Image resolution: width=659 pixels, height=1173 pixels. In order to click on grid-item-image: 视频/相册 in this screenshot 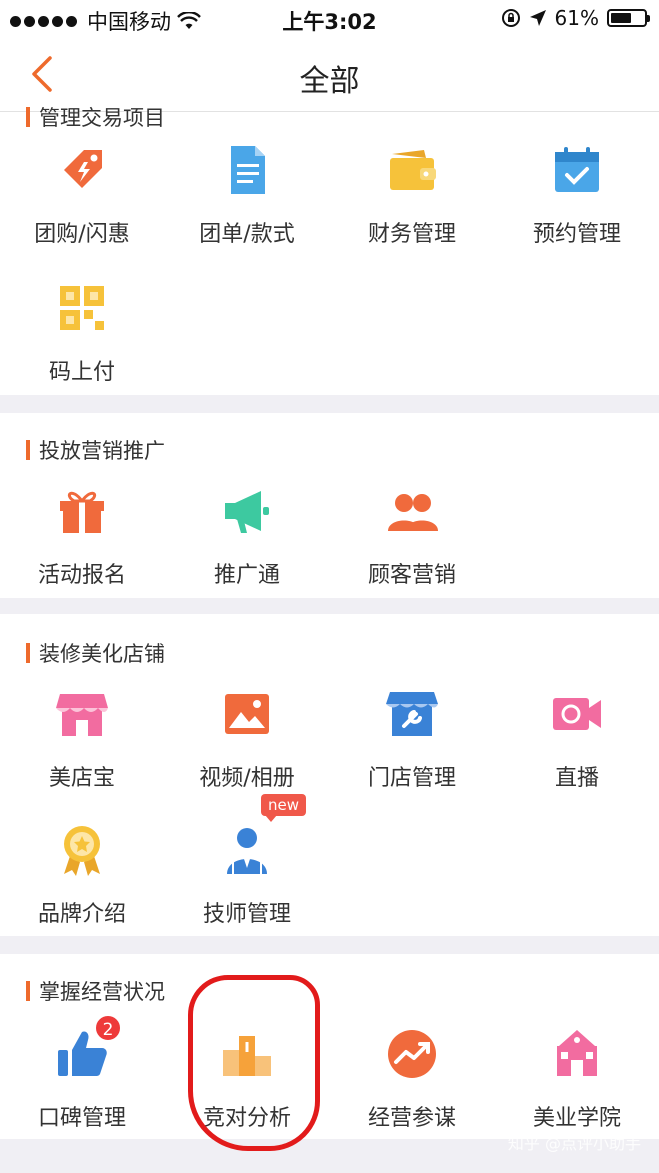, I will do `click(247, 739)`.